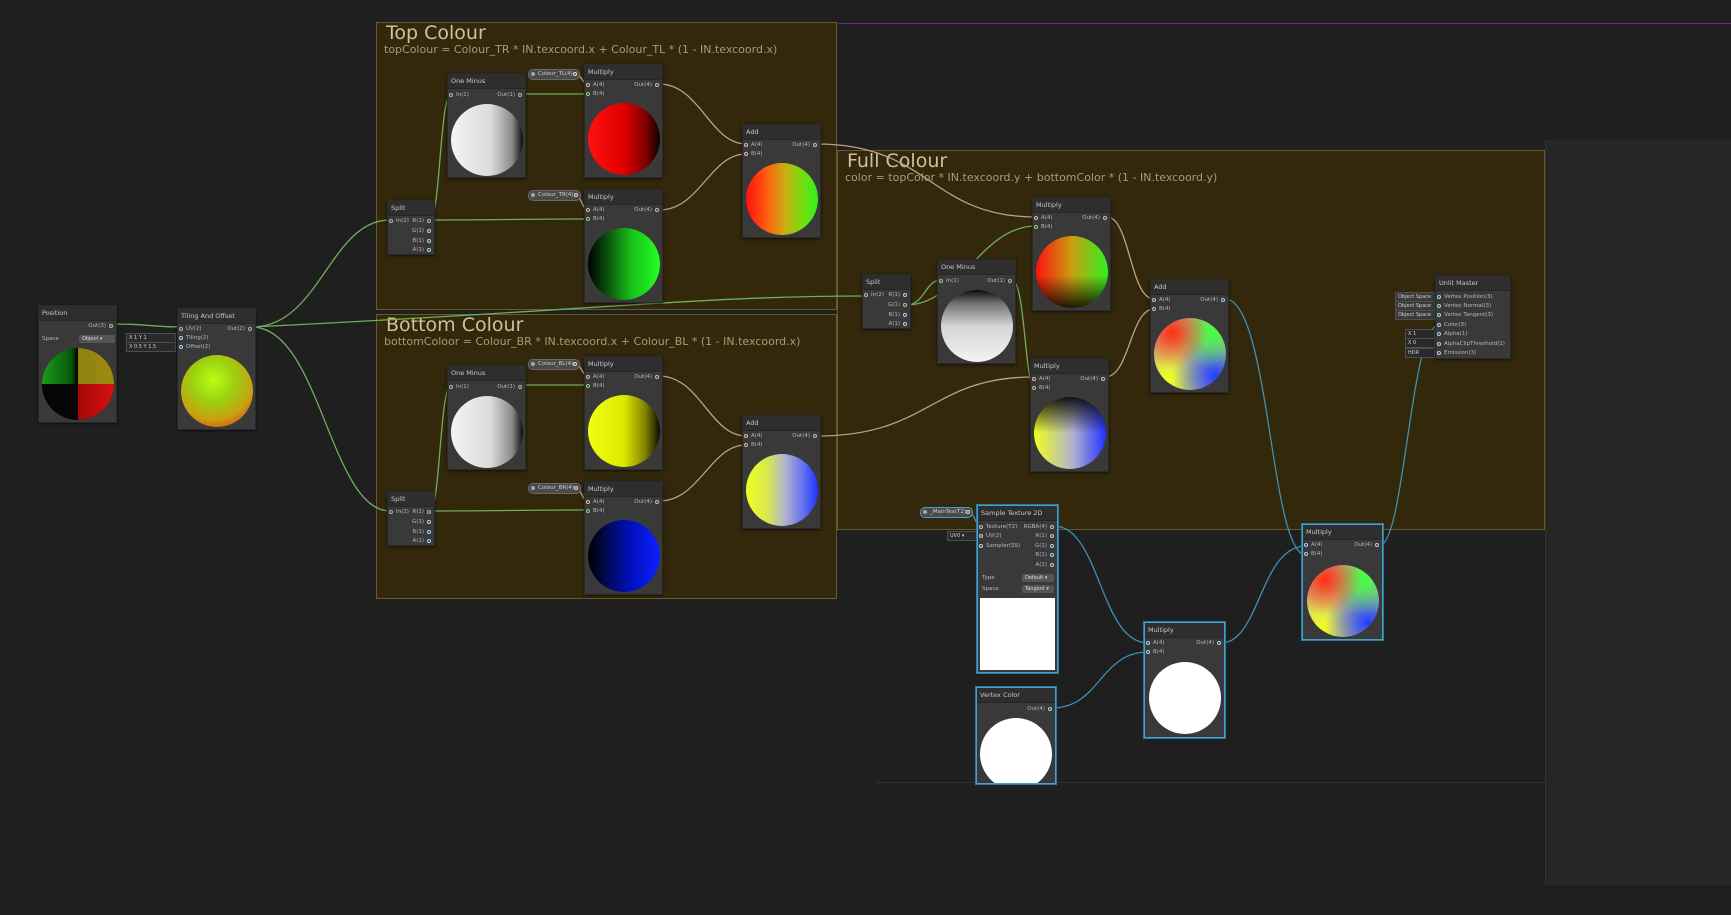 The image size is (1731, 915). What do you see at coordinates (398, 221) in the screenshot?
I see `port-in: In(2)` at bounding box center [398, 221].